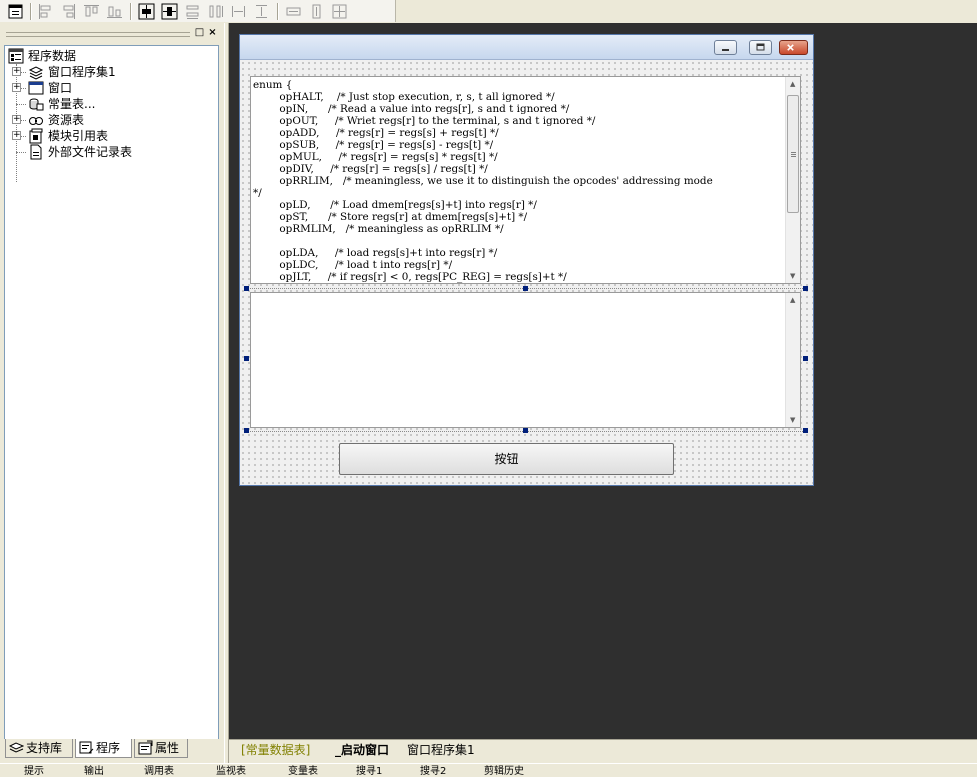 The height and width of the screenshot is (777, 977). Describe the element at coordinates (78, 136) in the screenshot. I see `tree-item-label: 模块引用表` at that location.